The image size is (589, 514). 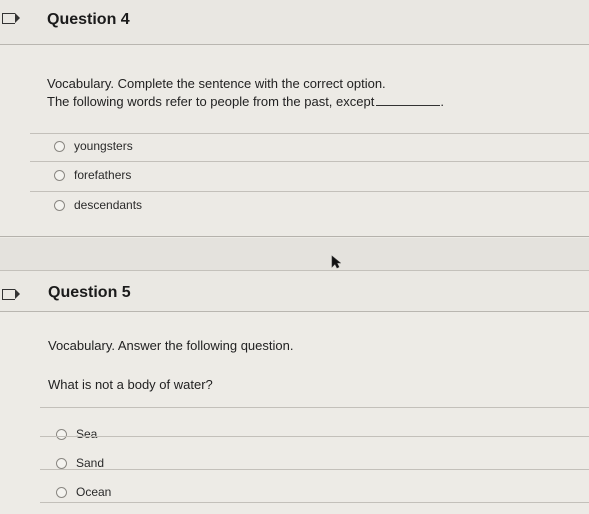 What do you see at coordinates (294, 236) in the screenshot?
I see `card-bottom-border` at bounding box center [294, 236].